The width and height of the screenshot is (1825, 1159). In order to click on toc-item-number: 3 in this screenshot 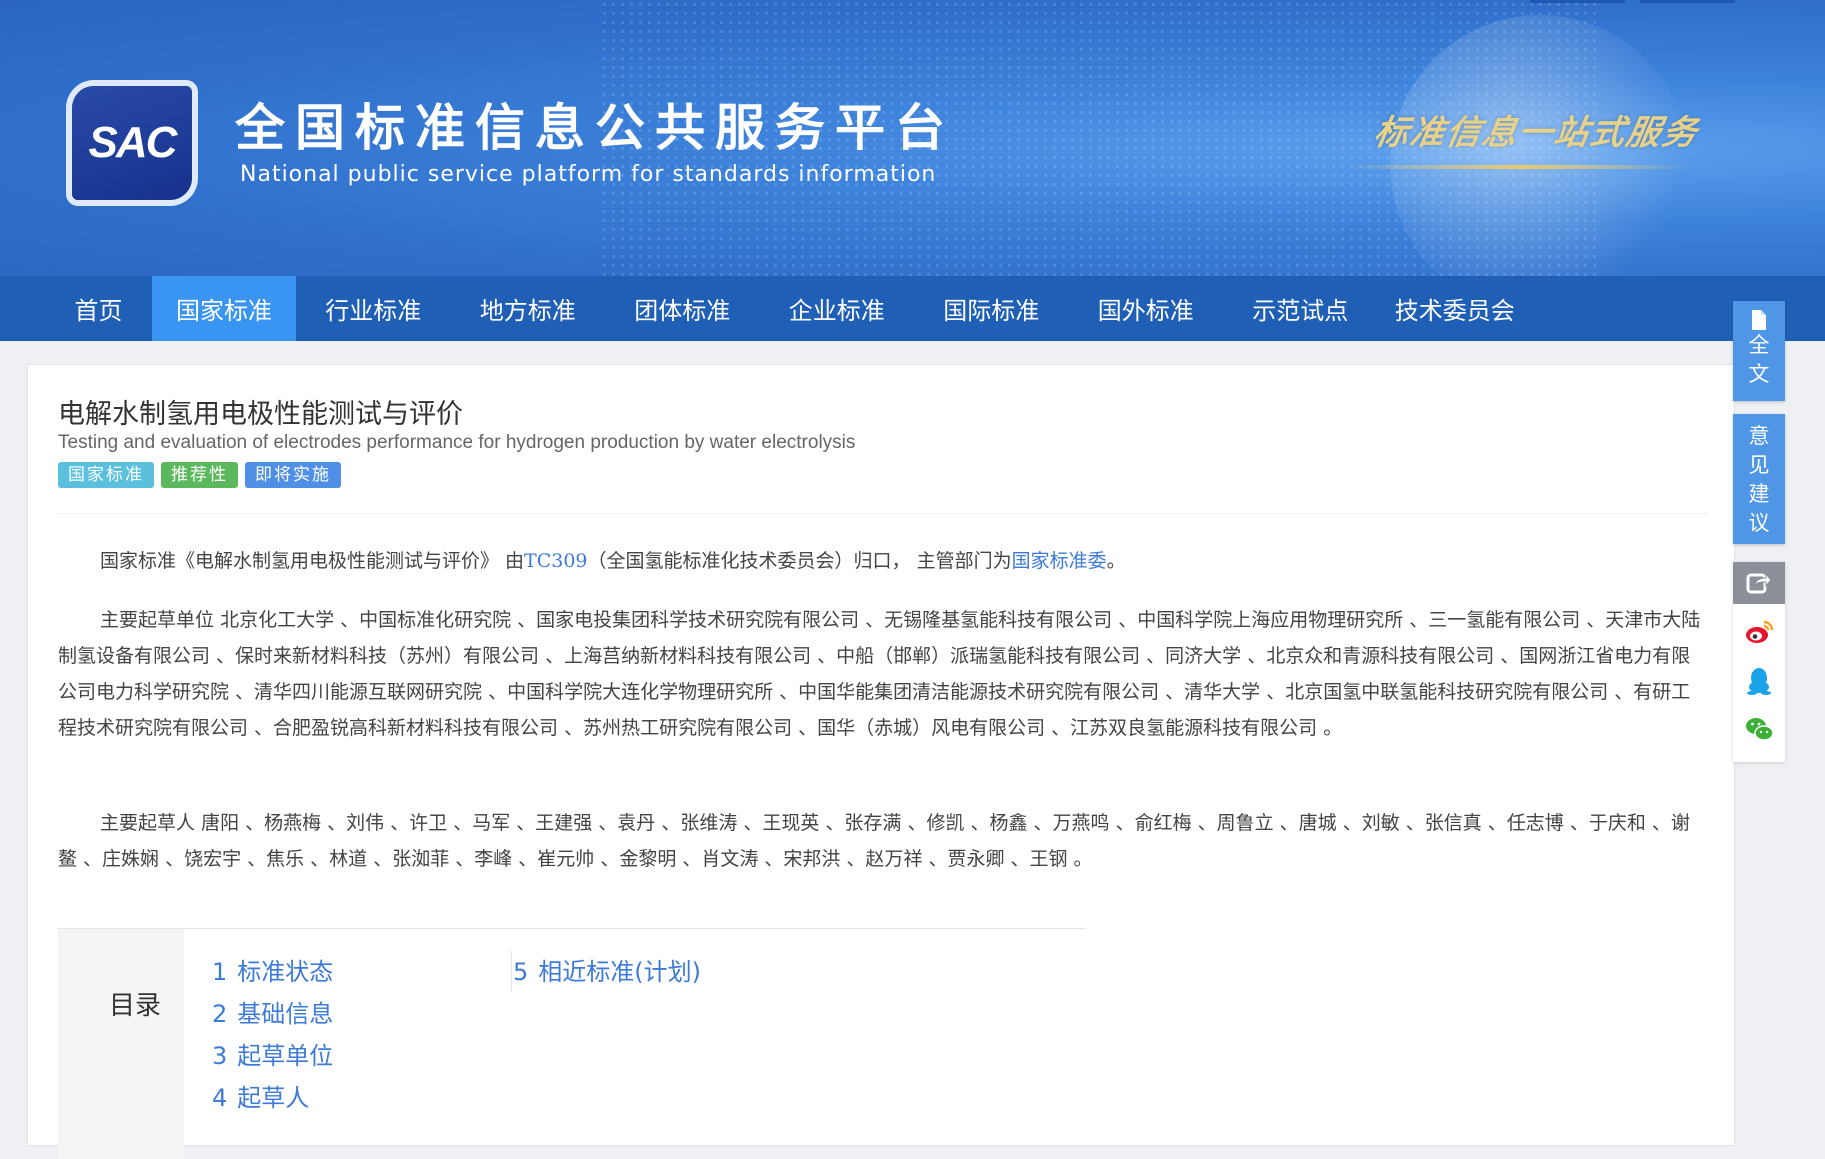, I will do `click(220, 1056)`.